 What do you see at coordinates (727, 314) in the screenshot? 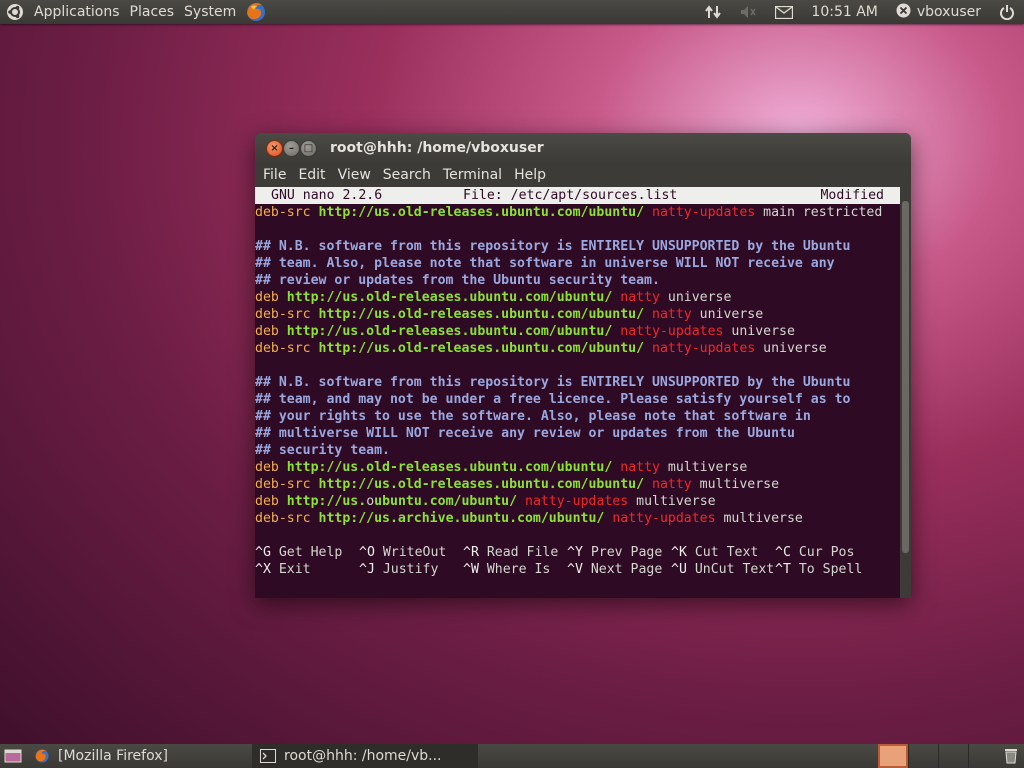
I see `line-segment: universe` at bounding box center [727, 314].